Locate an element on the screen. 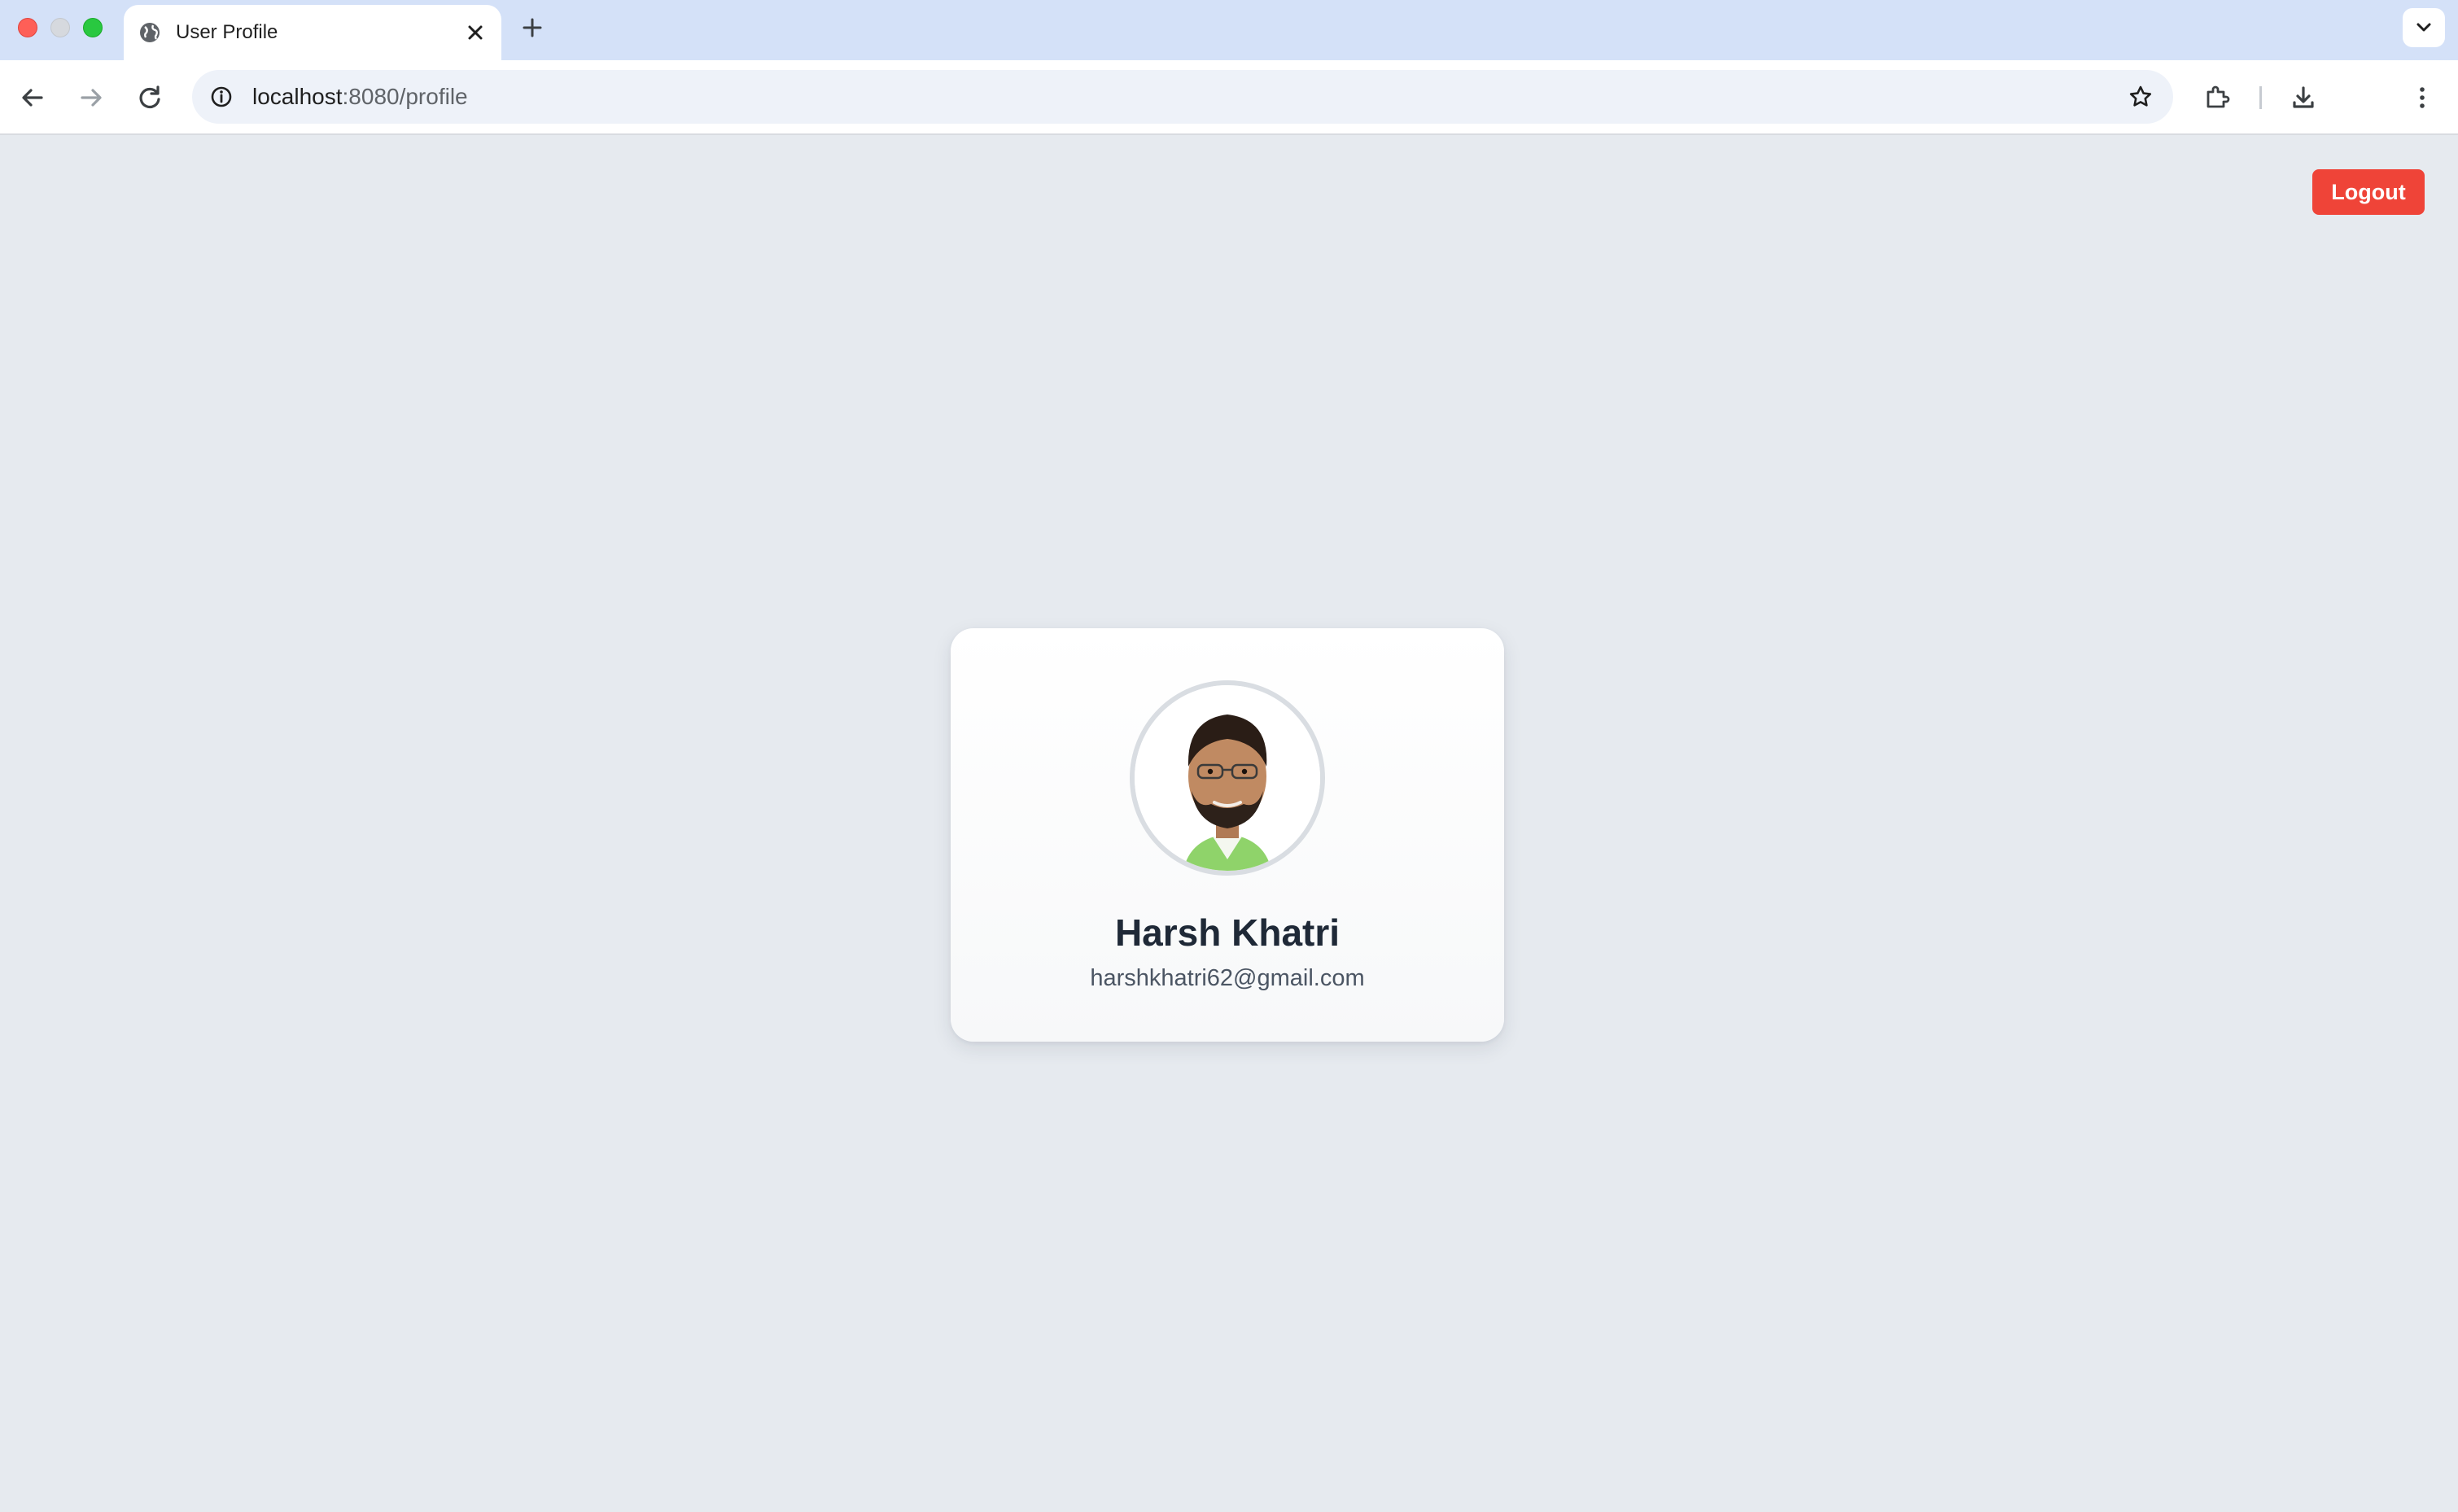  minimize-window-button is located at coordinates (60, 27).